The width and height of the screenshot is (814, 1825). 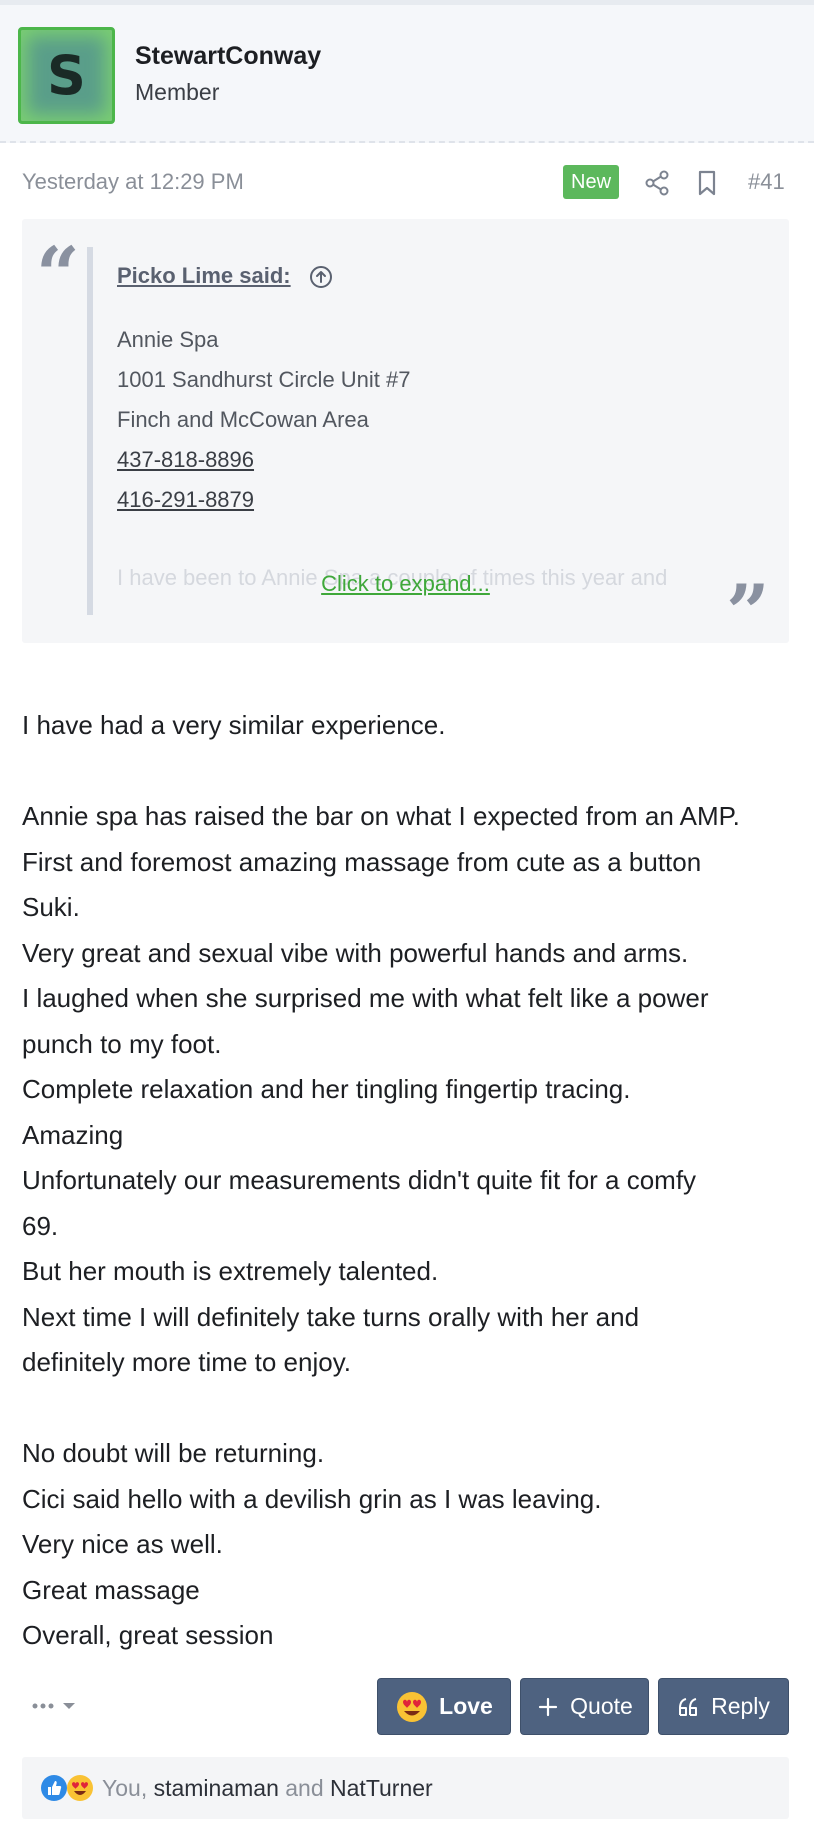 What do you see at coordinates (688, 1706) in the screenshot?
I see `quote-marks-icon` at bounding box center [688, 1706].